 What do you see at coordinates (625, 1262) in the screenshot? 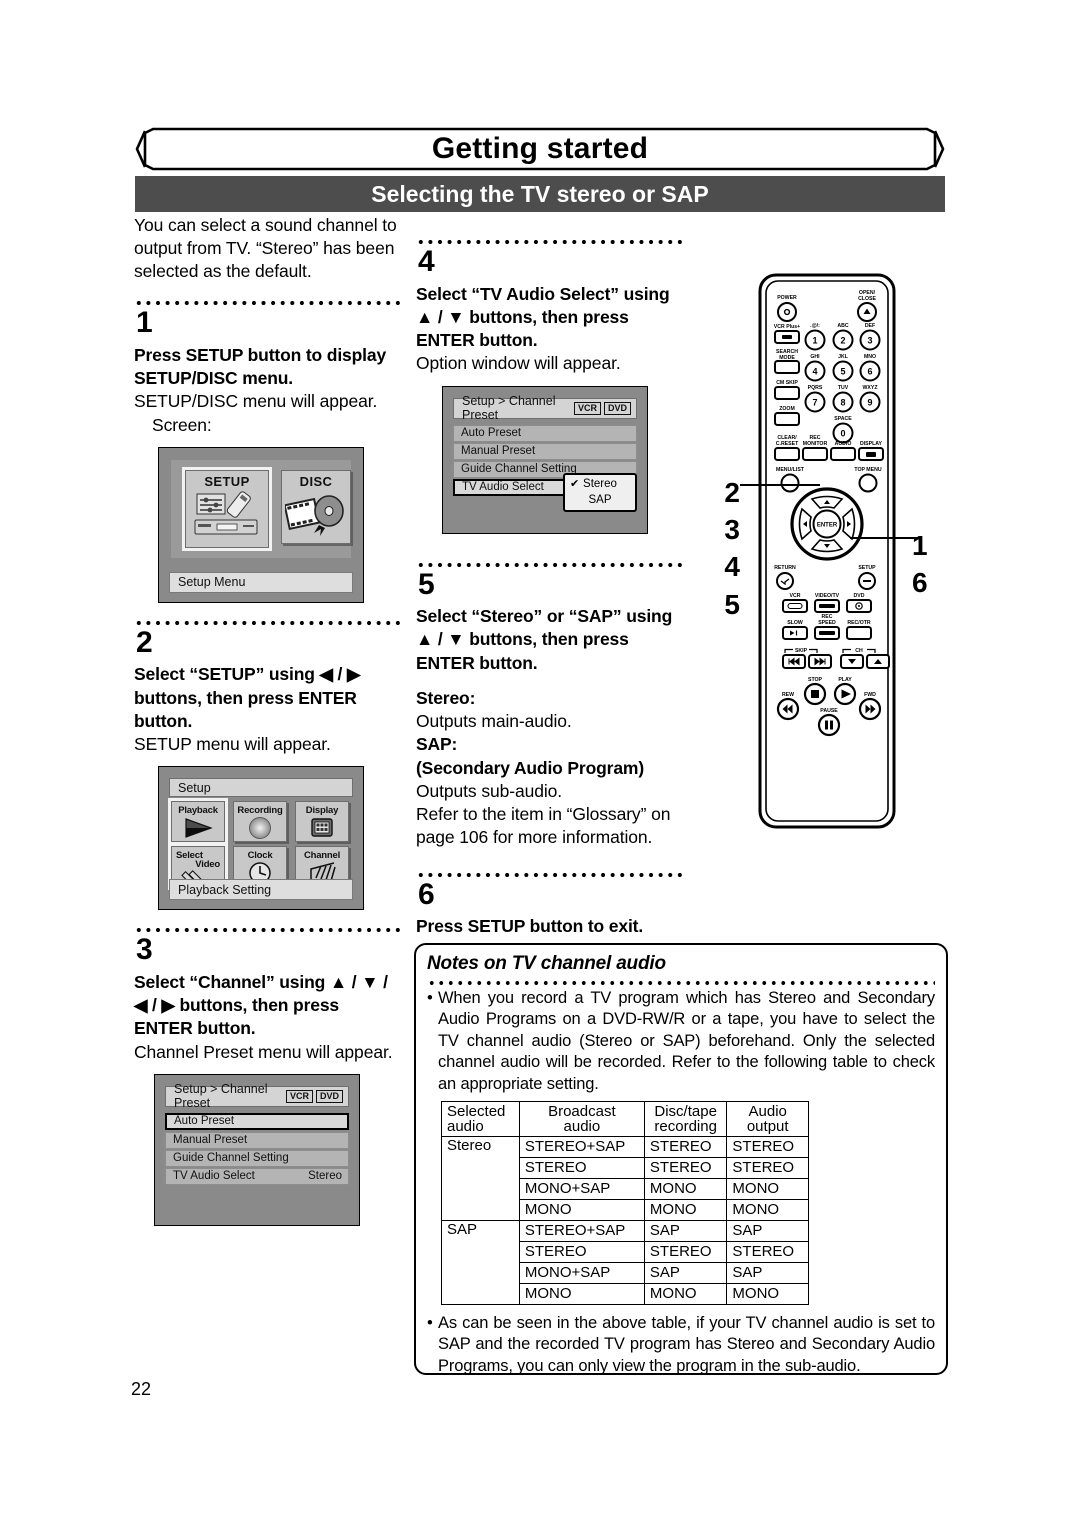
I see `table-row: SAP STEREO+SAP SAP SAP` at bounding box center [625, 1262].